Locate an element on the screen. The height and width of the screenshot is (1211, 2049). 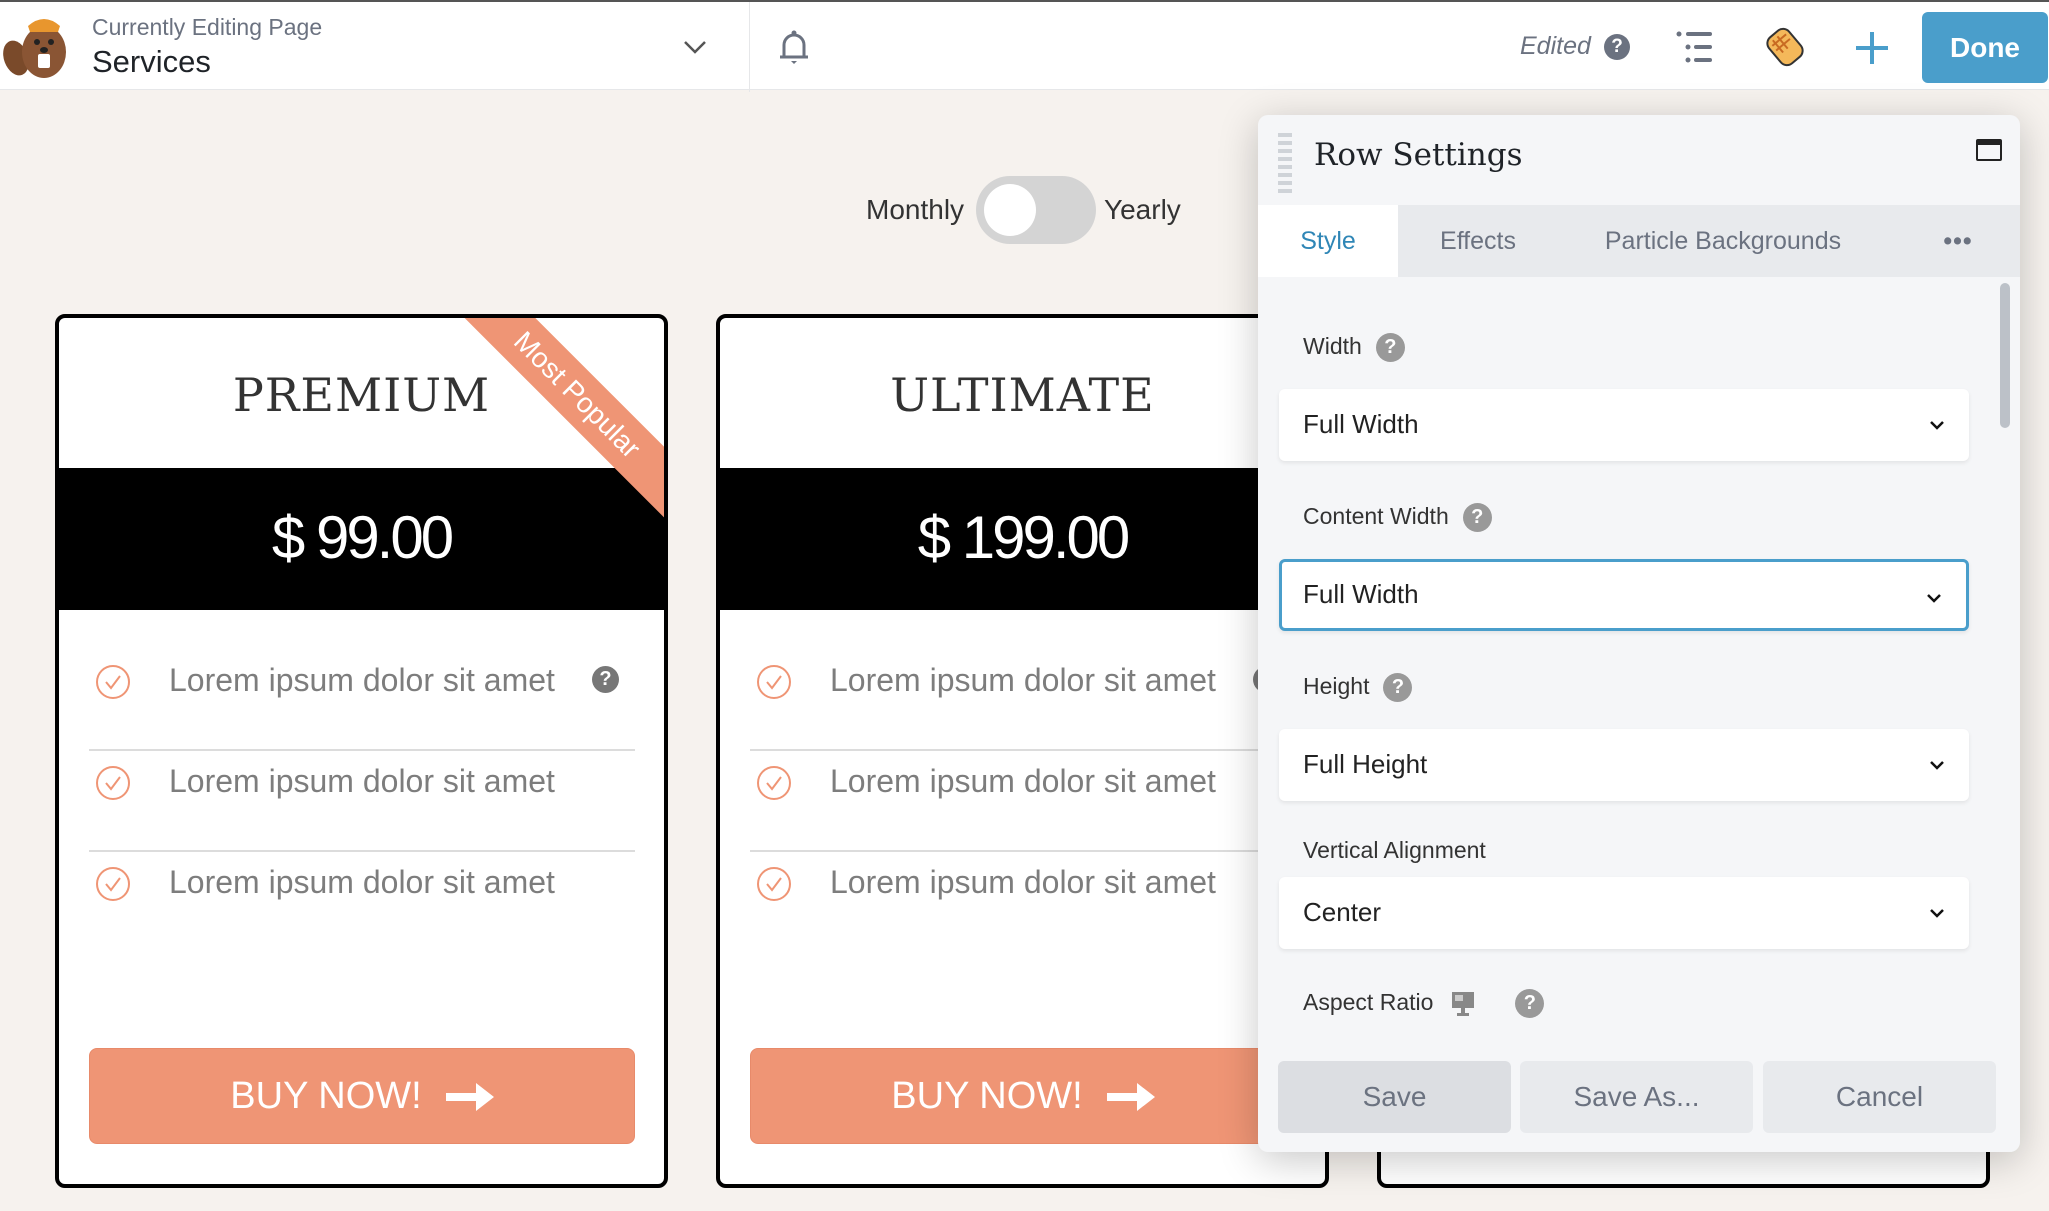
bell-icon is located at coordinates (794, 48).